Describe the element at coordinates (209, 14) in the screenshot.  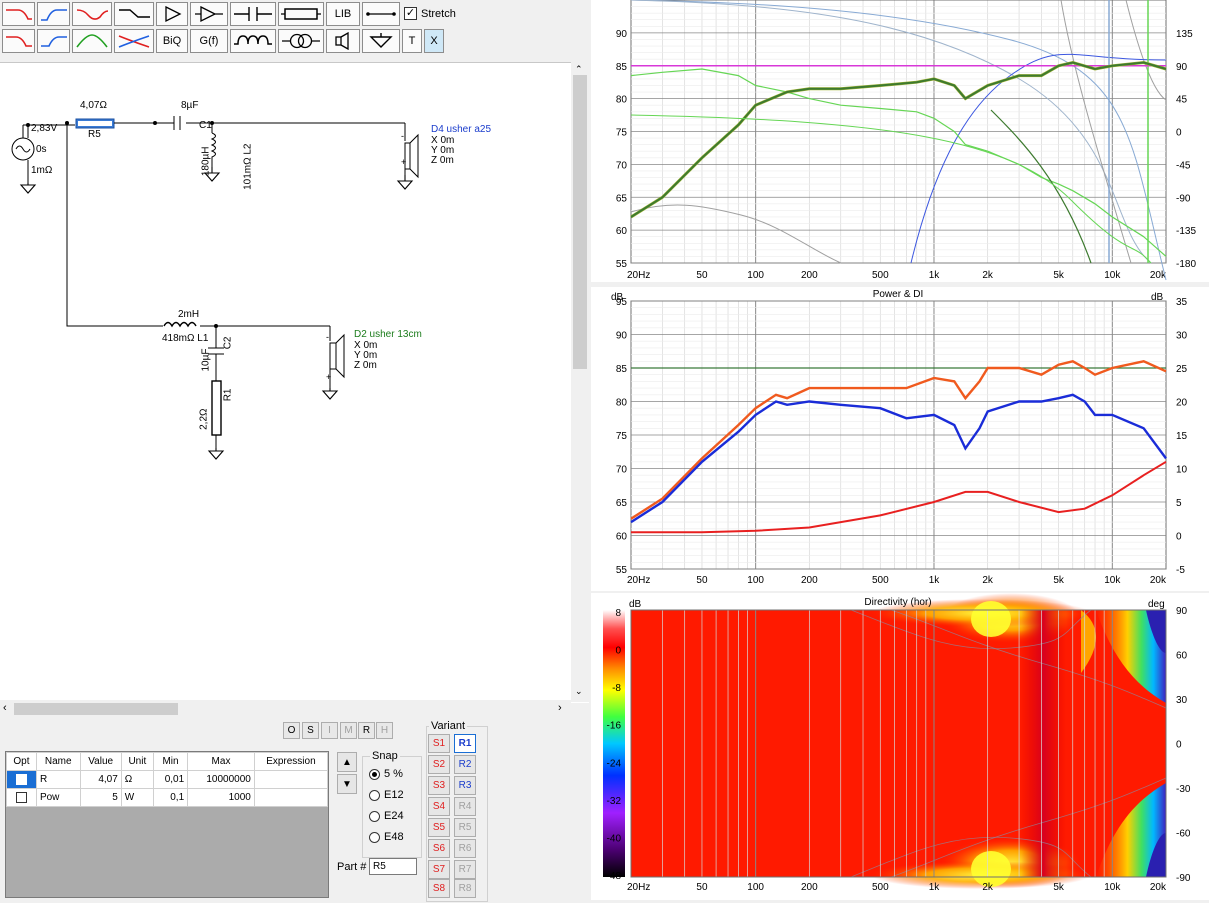
I see `buffer-button` at that location.